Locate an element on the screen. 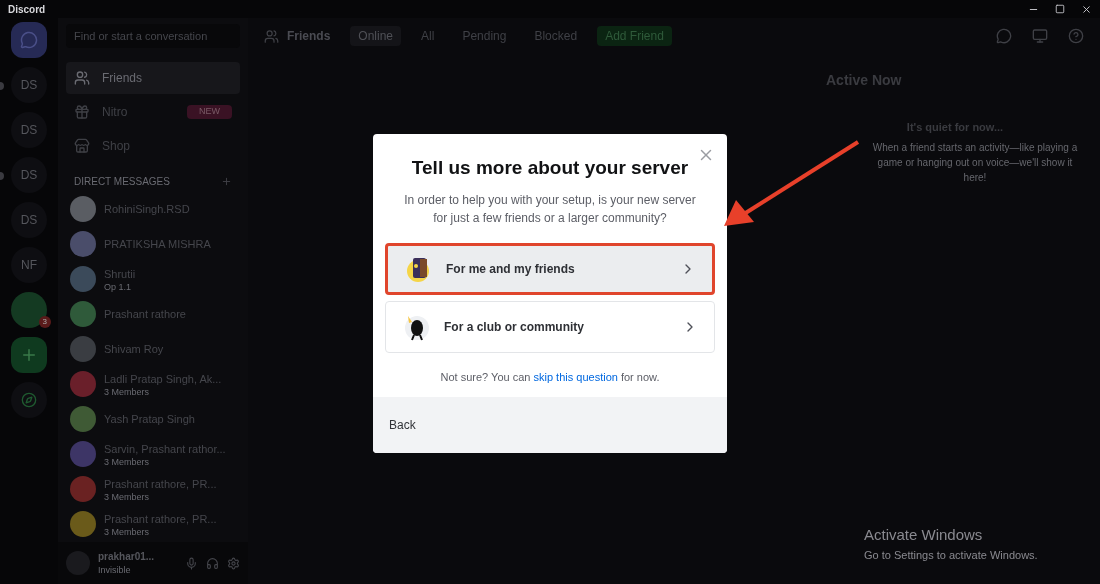 The width and height of the screenshot is (1100, 584). option-button: For a club or community is located at coordinates (550, 326).